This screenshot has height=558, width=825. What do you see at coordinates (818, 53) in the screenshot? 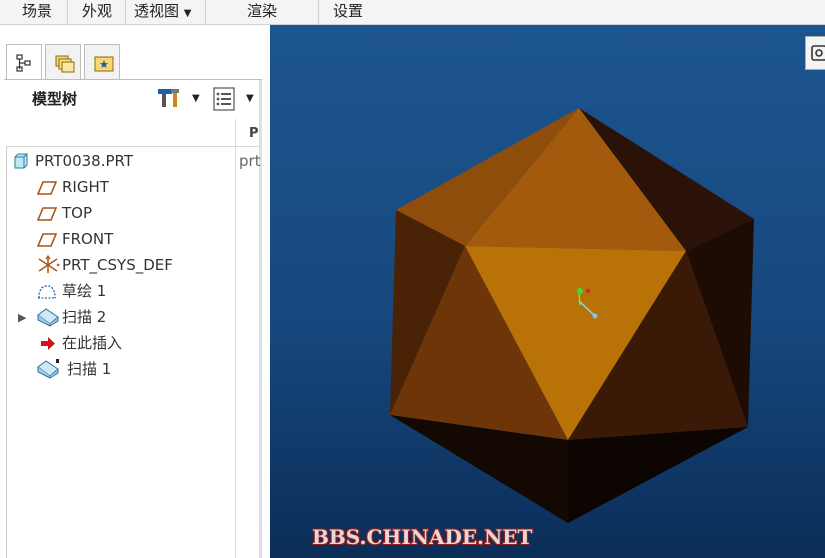
I see `saved-views-icon` at bounding box center [818, 53].